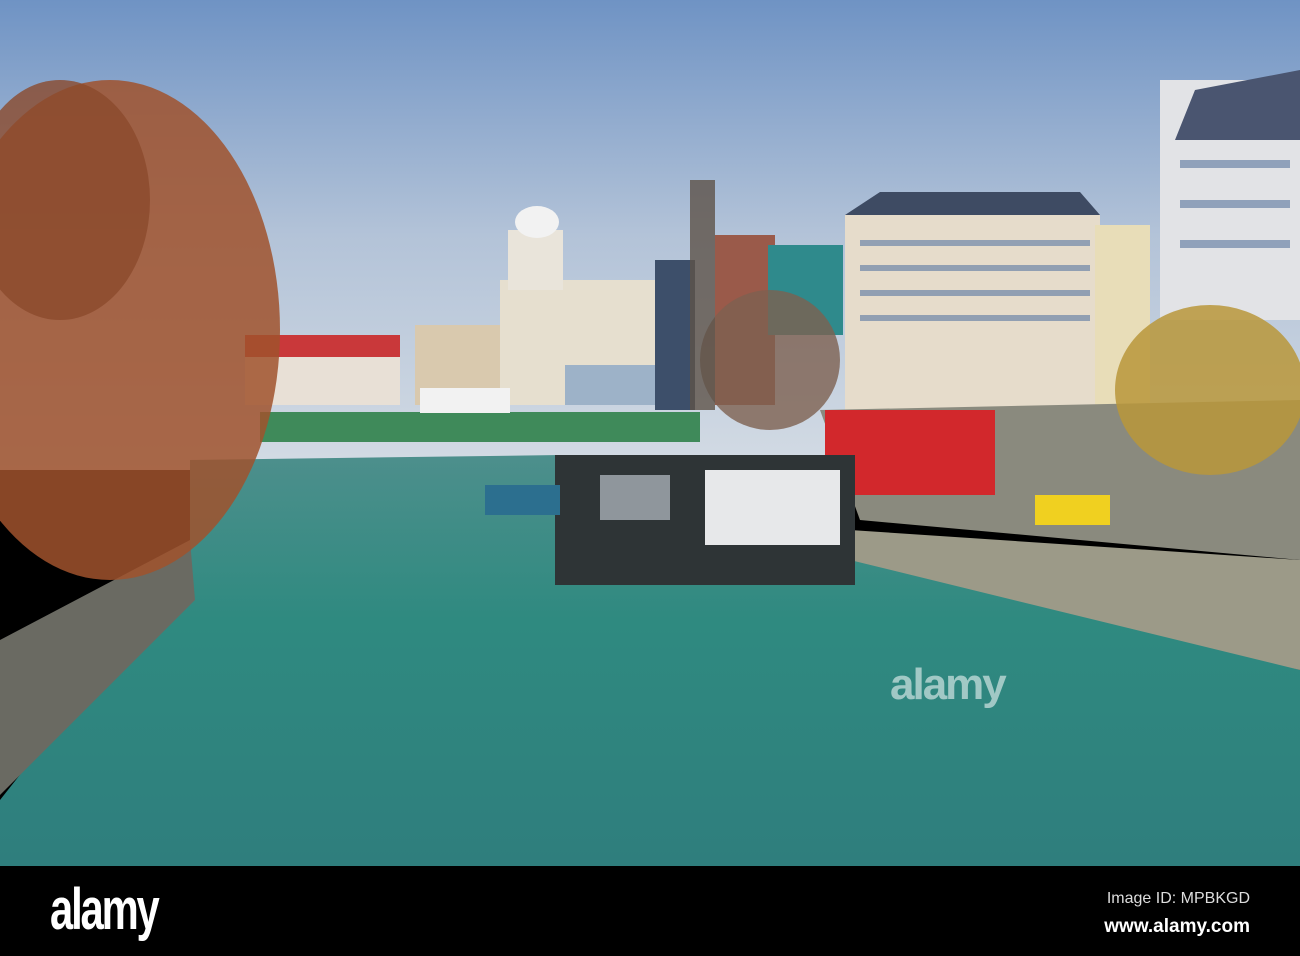 The width and height of the screenshot is (1300, 956). I want to click on website-link: www.alamy.com, so click(1177, 927).